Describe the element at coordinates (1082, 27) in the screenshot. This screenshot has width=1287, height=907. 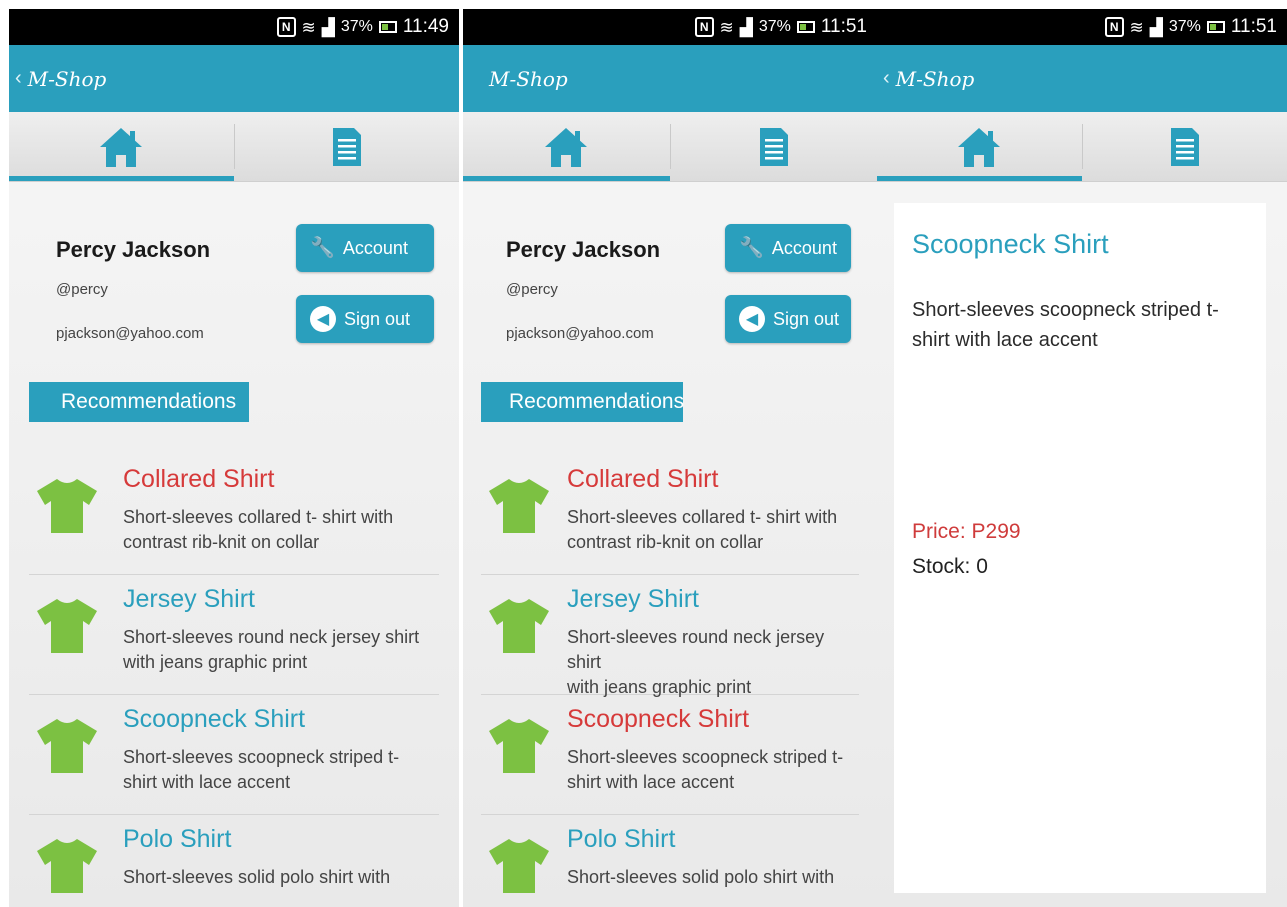
I see `status-bar: N ≋ ▟ 37% 11:51` at that location.